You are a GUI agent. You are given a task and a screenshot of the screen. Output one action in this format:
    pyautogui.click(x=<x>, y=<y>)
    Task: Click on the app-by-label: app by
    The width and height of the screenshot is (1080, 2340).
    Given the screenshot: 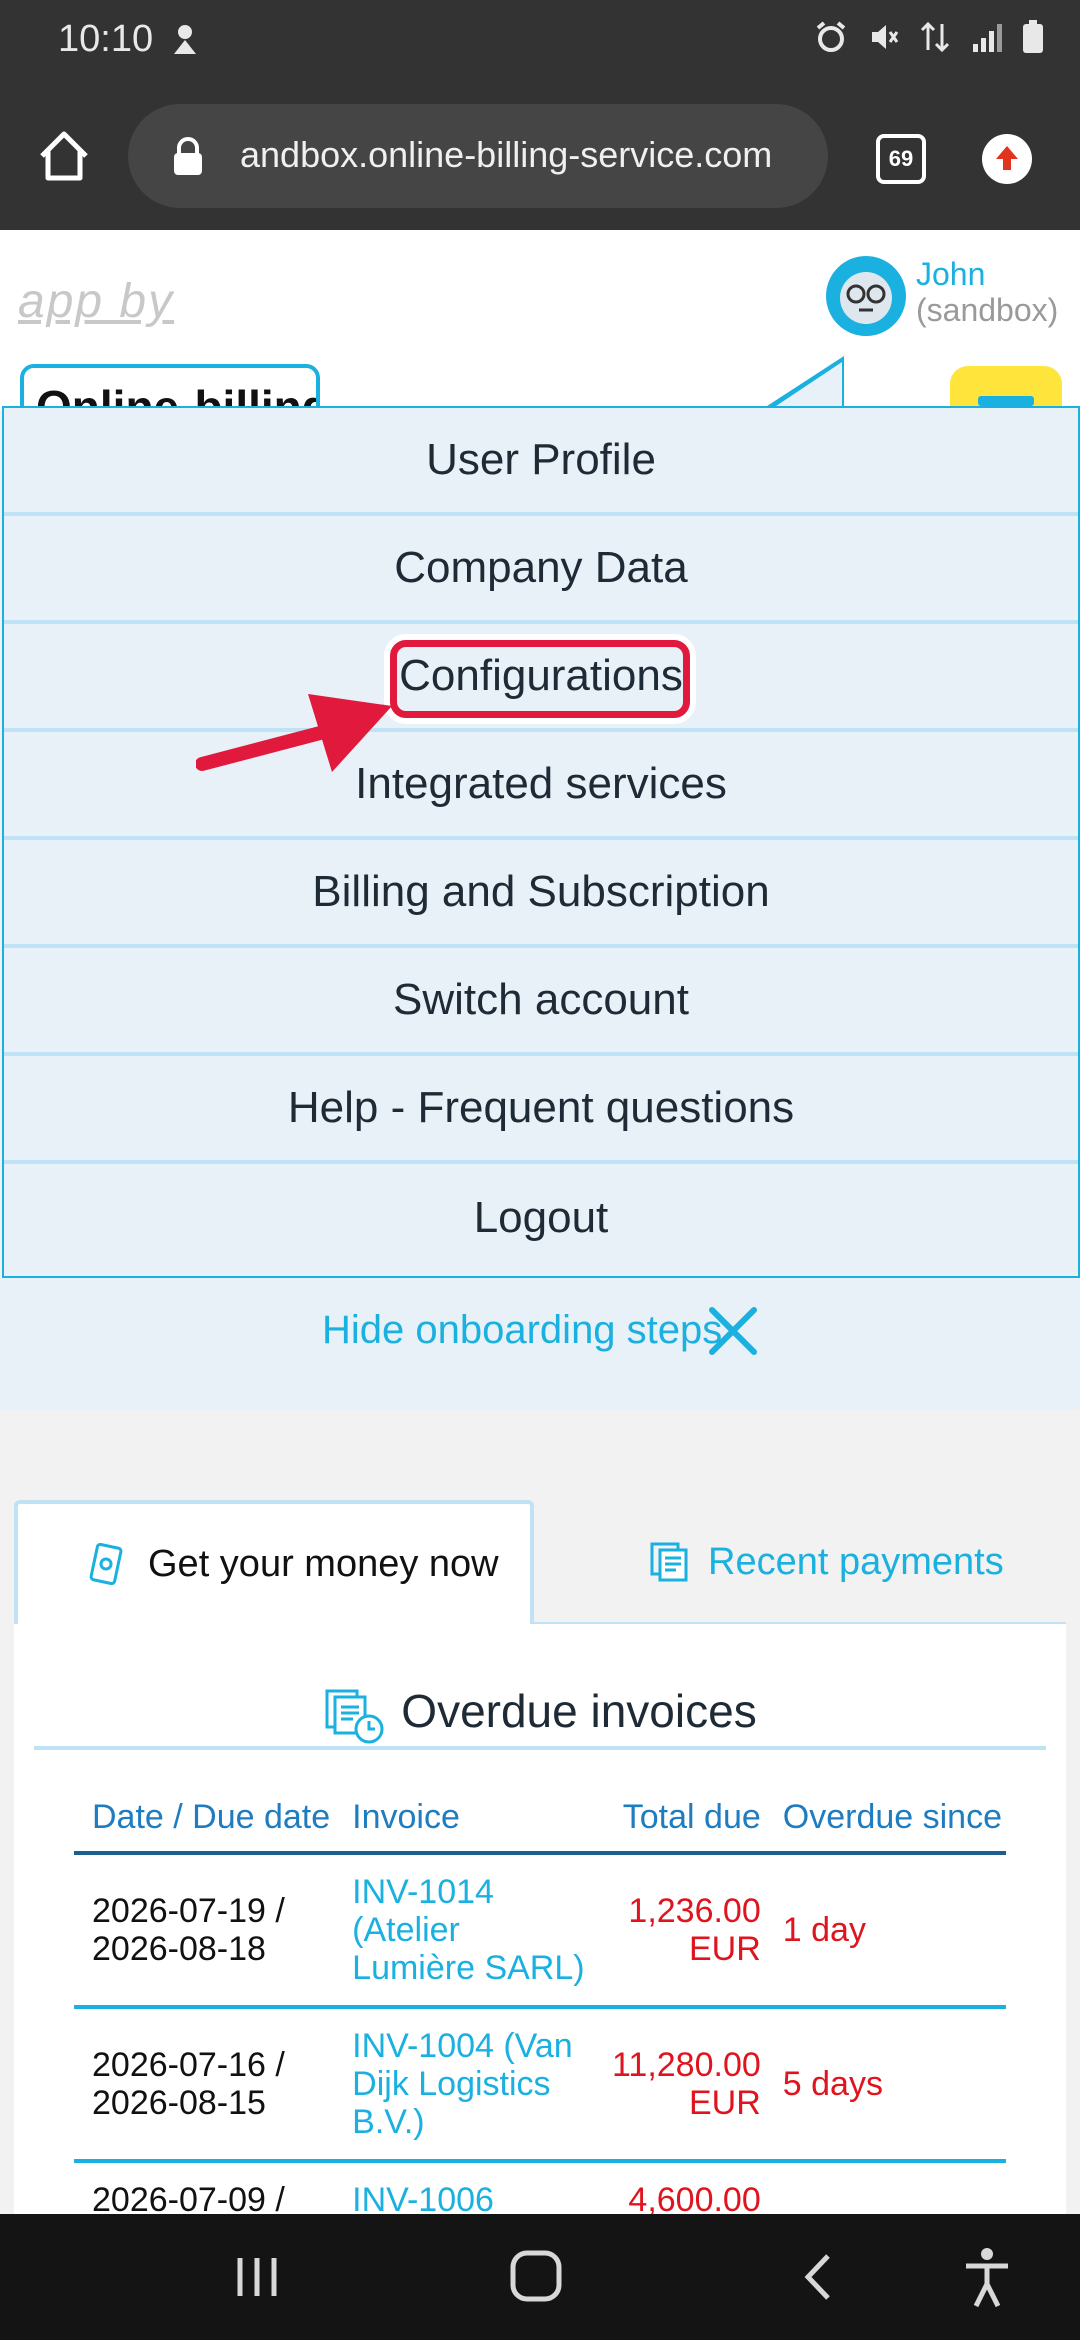 What is the action you would take?
    pyautogui.click(x=96, y=301)
    